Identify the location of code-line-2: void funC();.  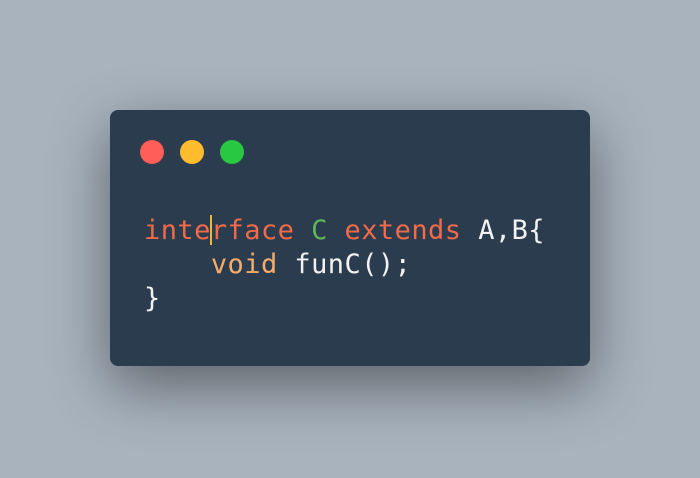
(277, 264).